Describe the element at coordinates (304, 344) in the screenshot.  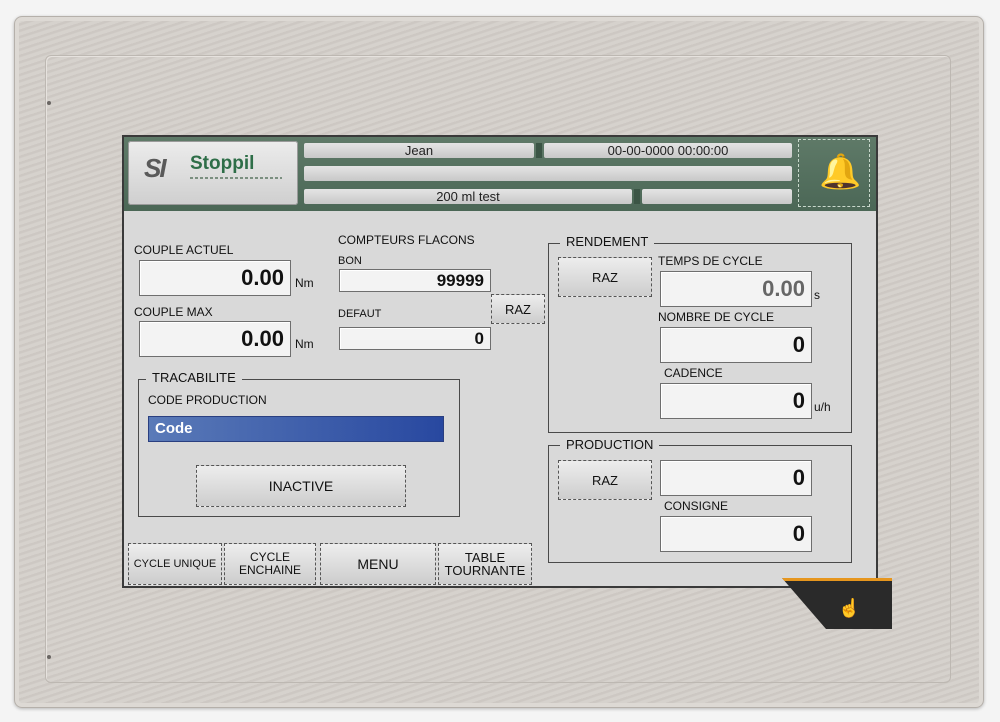
I see `max-torque-unit: Nm` at that location.